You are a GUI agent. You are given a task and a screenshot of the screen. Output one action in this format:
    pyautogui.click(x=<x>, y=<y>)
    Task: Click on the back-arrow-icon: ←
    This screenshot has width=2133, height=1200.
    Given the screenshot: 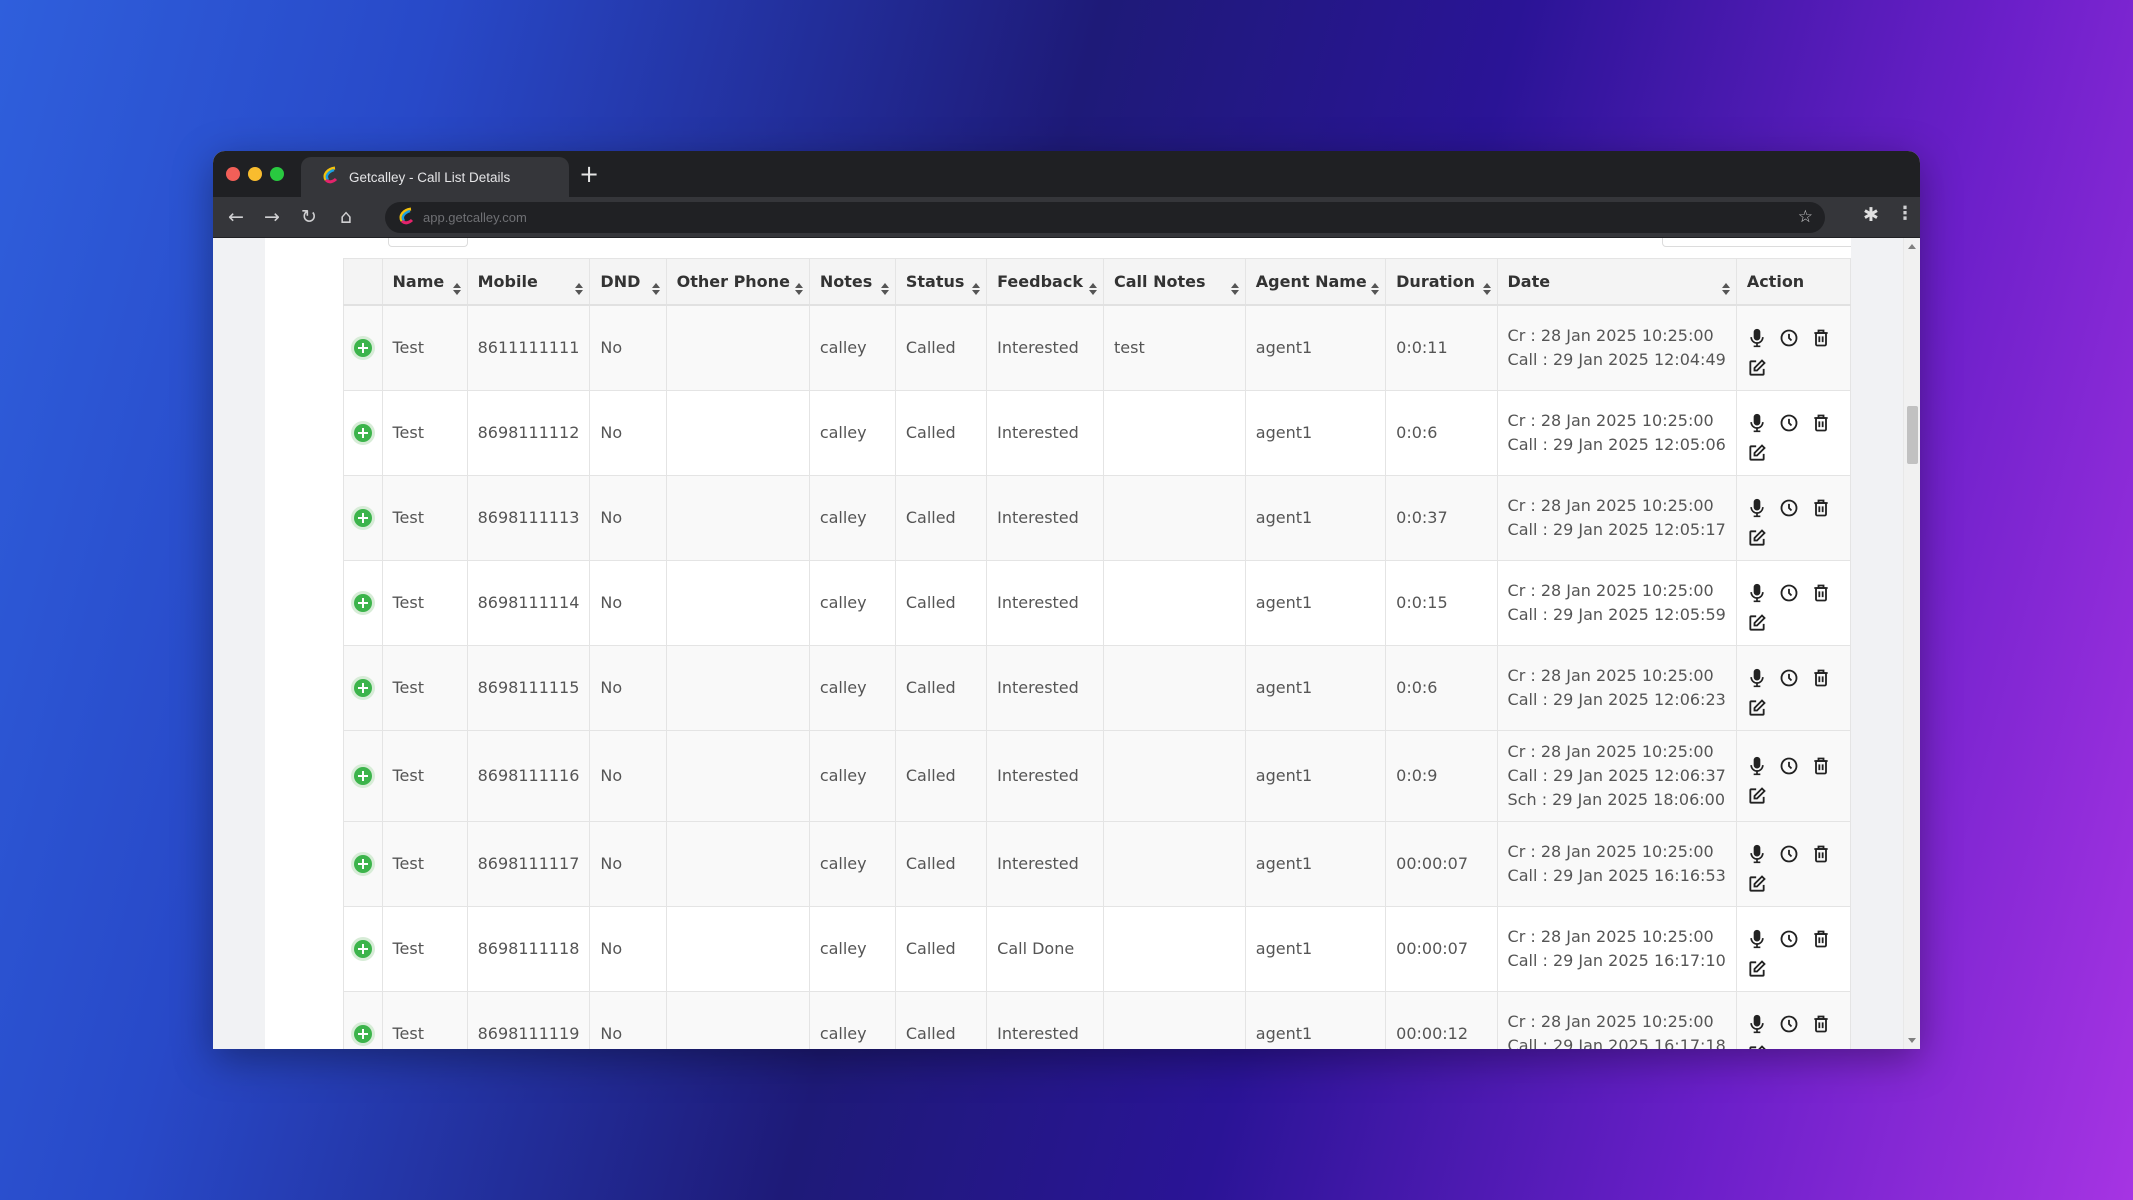 What is the action you would take?
    pyautogui.click(x=236, y=217)
    